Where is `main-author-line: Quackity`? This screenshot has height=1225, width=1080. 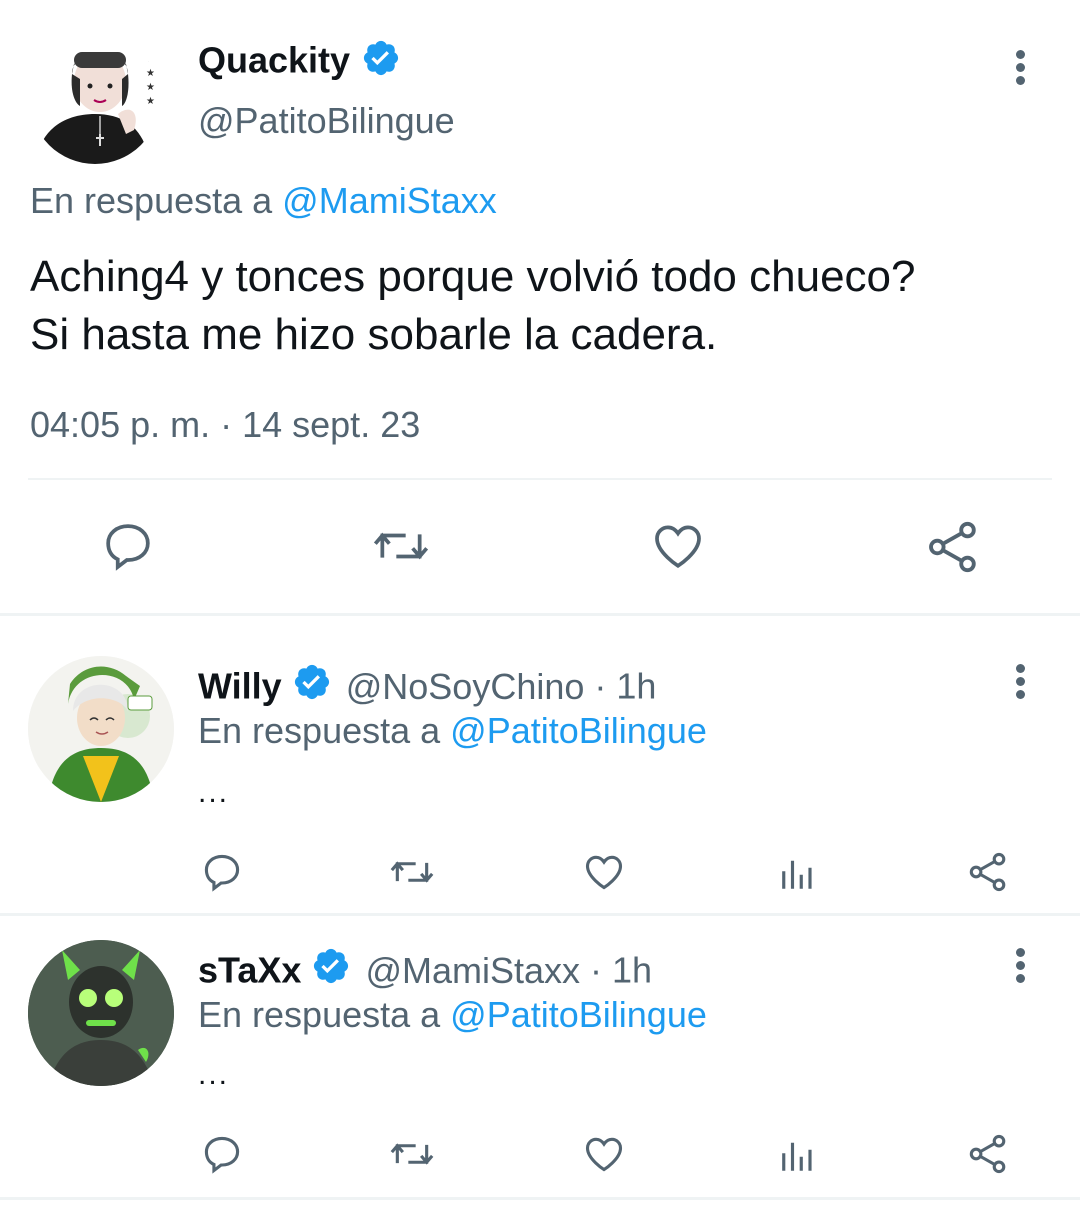
main-author-line: Quackity is located at coordinates (299, 60).